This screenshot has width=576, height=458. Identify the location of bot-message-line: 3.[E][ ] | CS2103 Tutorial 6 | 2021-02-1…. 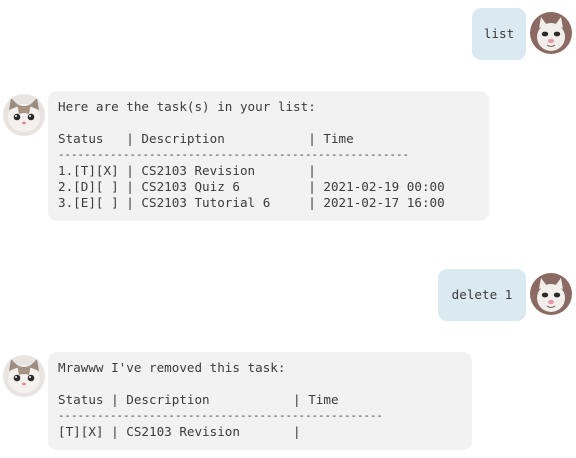
(251, 202).